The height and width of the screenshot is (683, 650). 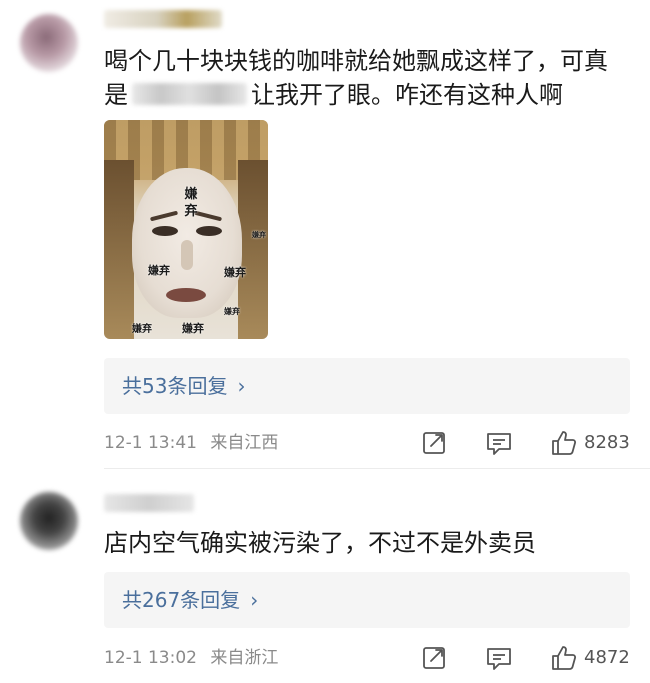 I want to click on replies-link: 共53条回复 ›, so click(x=183, y=386).